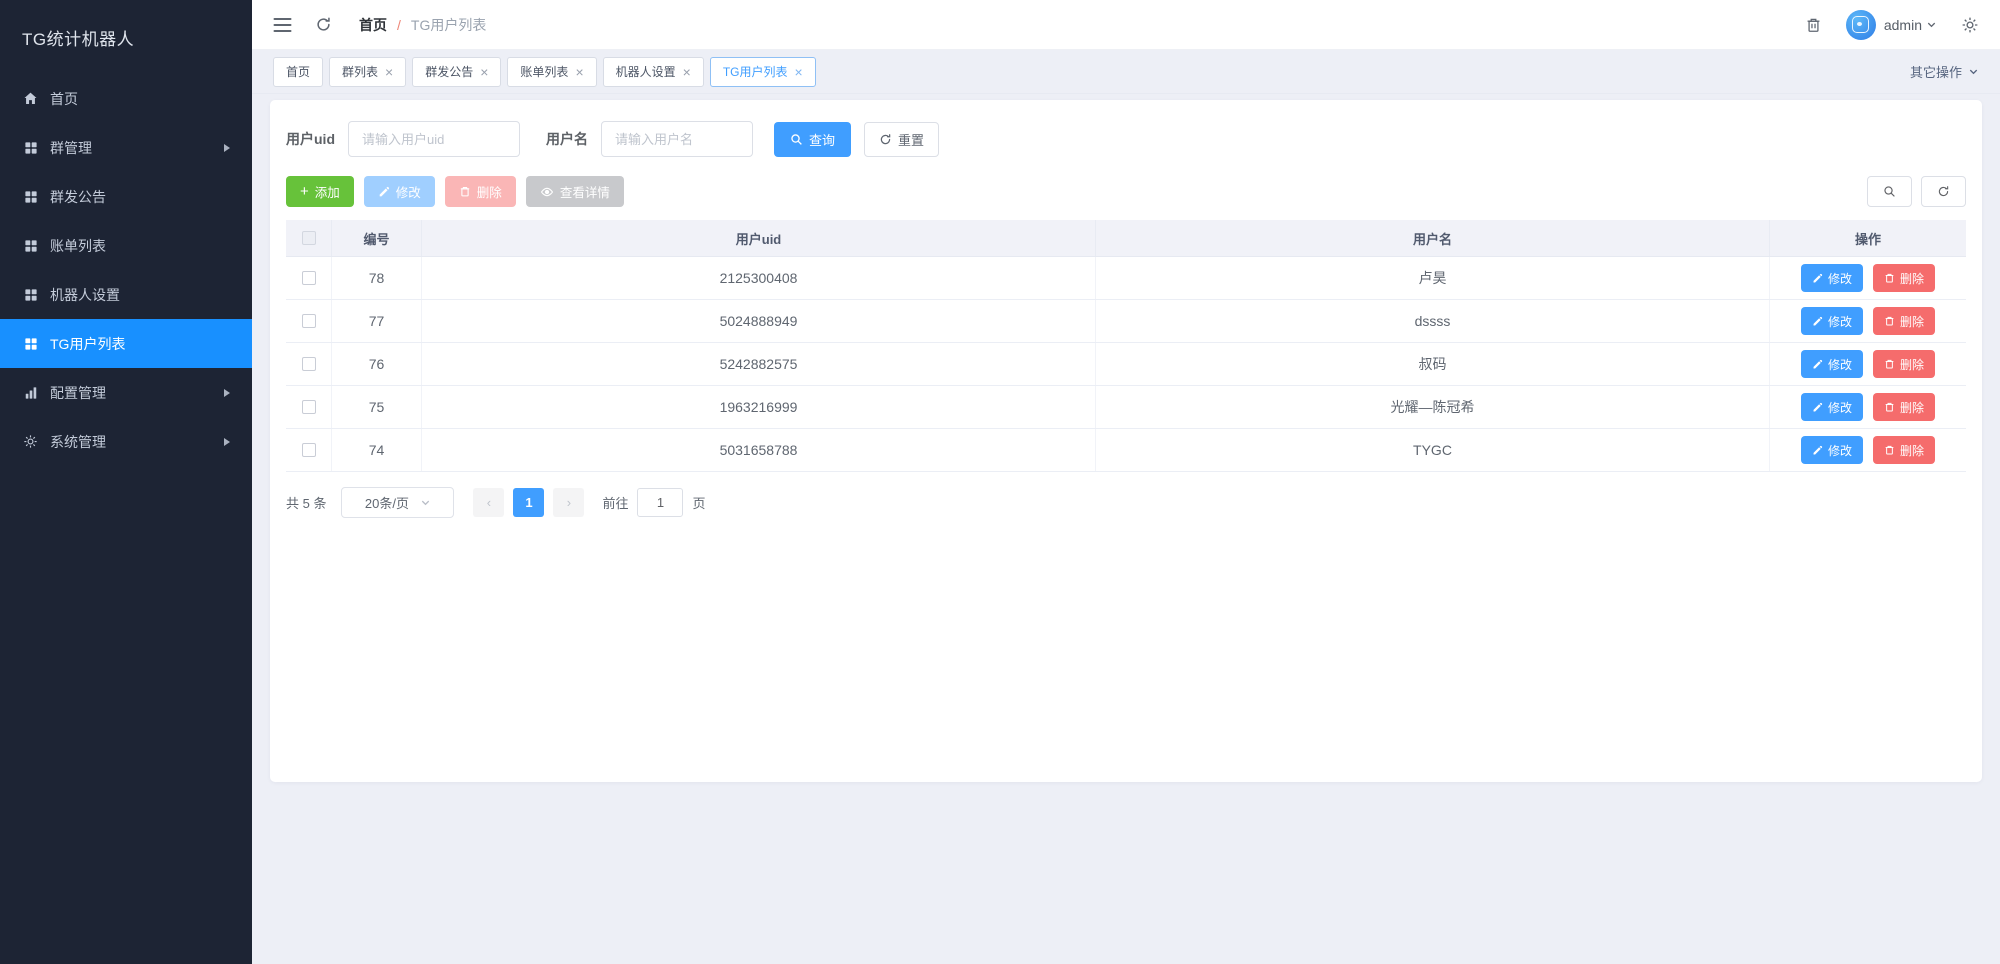 The image size is (2000, 964). What do you see at coordinates (1867, 239) in the screenshot?
I see `header-actions: 操作` at bounding box center [1867, 239].